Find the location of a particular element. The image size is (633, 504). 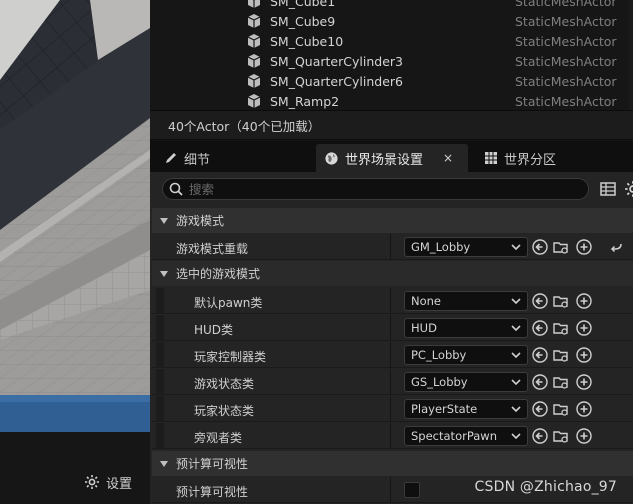

category-game-mode-label: 游戏模式 is located at coordinates (200, 221).